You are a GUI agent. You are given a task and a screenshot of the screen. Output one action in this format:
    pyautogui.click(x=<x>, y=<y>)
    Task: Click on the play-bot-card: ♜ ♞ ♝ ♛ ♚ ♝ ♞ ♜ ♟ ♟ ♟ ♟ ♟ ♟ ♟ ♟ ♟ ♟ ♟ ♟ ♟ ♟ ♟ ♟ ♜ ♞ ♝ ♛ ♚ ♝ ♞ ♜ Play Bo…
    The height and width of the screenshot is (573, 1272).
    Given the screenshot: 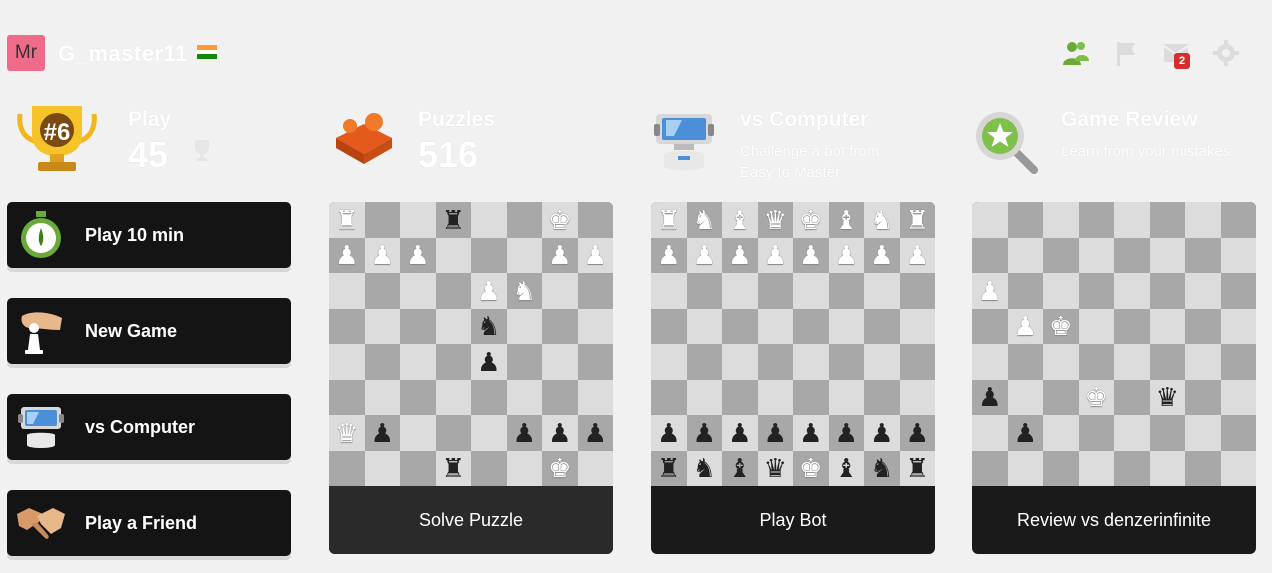 What is the action you would take?
    pyautogui.click(x=793, y=378)
    